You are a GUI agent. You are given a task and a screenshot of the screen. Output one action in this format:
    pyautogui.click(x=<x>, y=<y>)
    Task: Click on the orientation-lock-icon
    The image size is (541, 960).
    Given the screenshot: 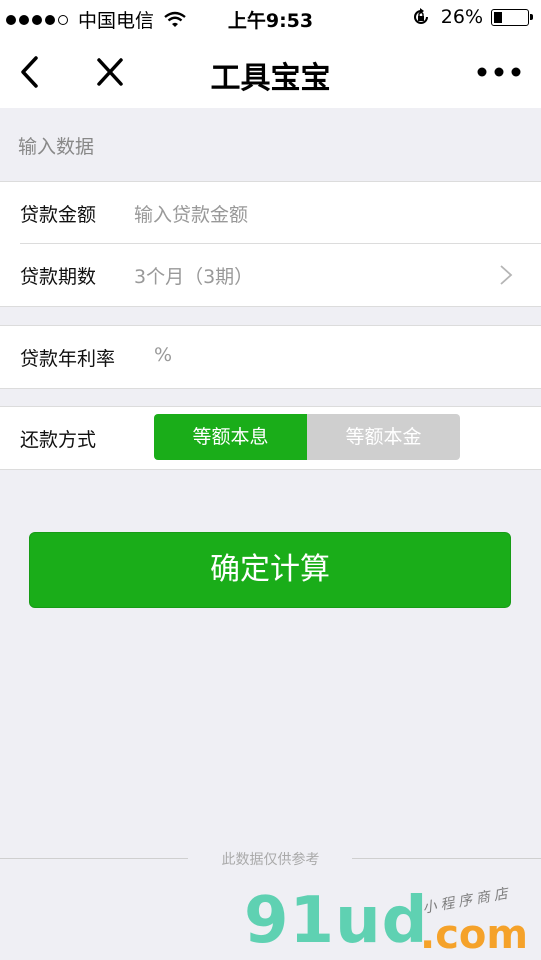 What is the action you would take?
    pyautogui.click(x=420, y=16)
    